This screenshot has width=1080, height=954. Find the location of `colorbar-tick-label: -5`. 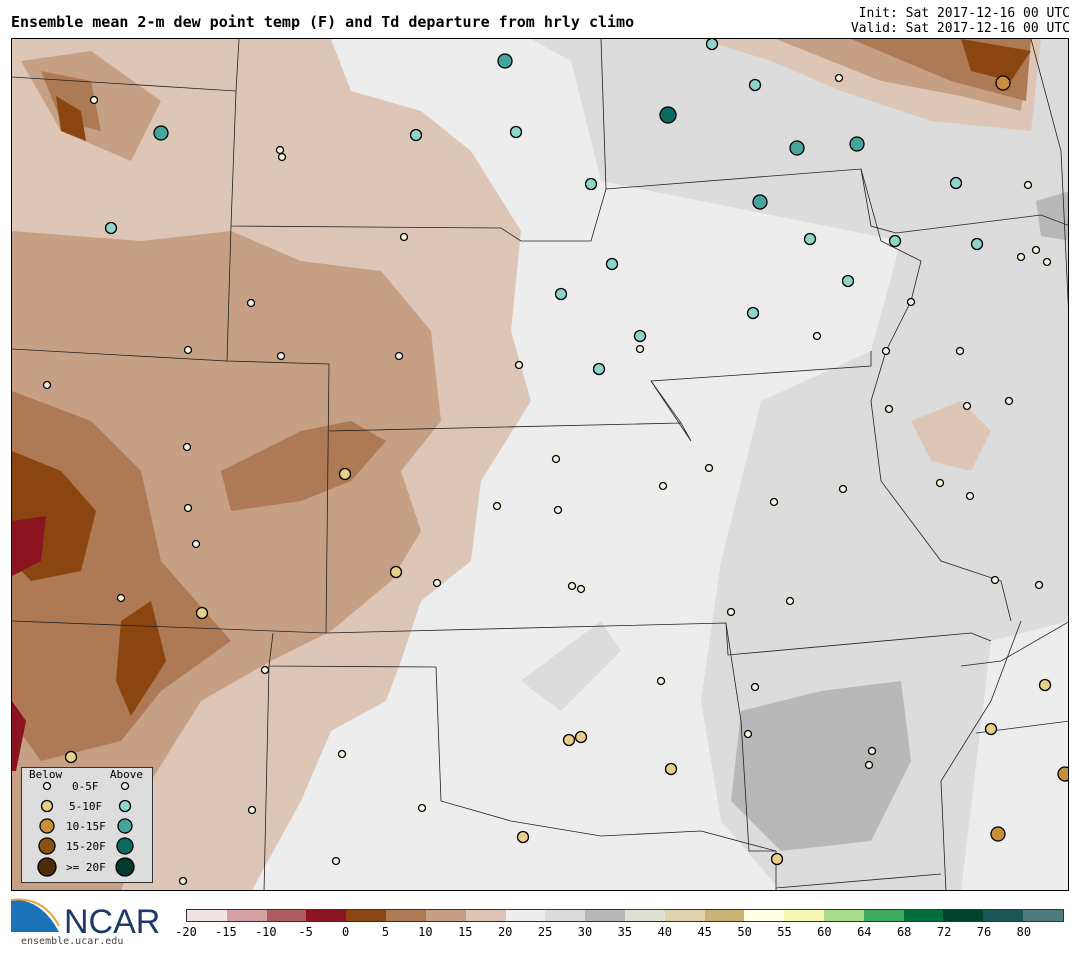

colorbar-tick-label: -5 is located at coordinates (305, 932).